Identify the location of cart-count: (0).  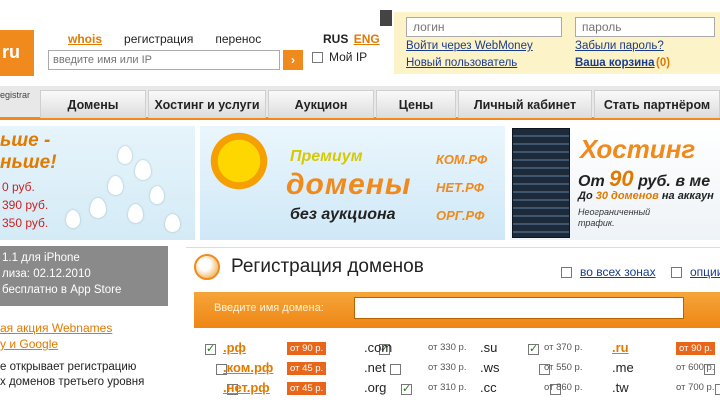
(663, 63).